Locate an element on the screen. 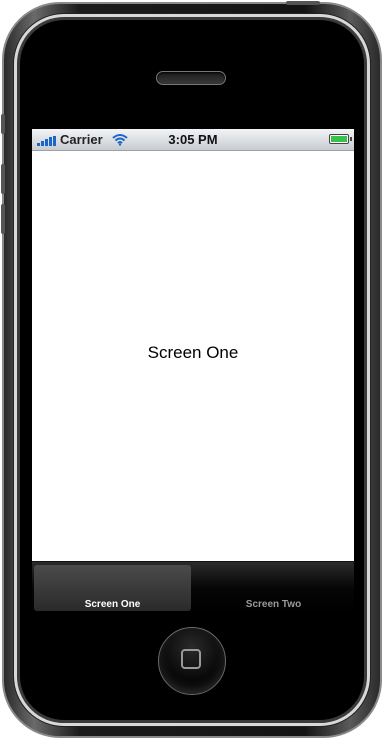 The width and height of the screenshot is (386, 742). battery-icon is located at coordinates (340, 139).